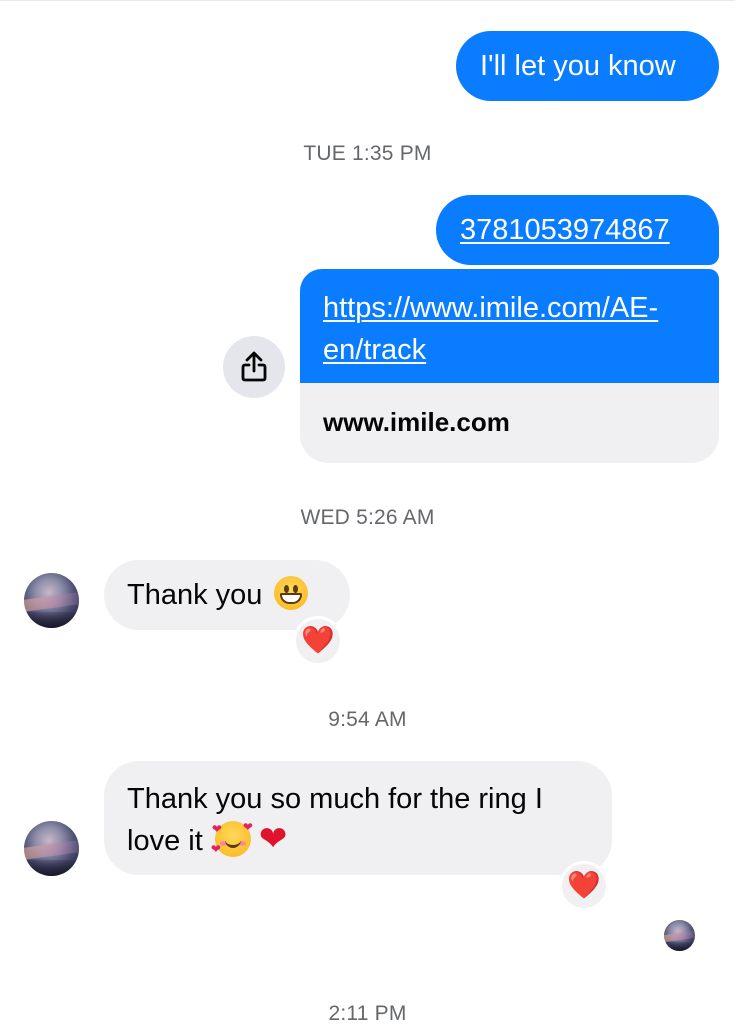 The height and width of the screenshot is (1026, 735). I want to click on read-receipt-avatar, so click(679, 935).